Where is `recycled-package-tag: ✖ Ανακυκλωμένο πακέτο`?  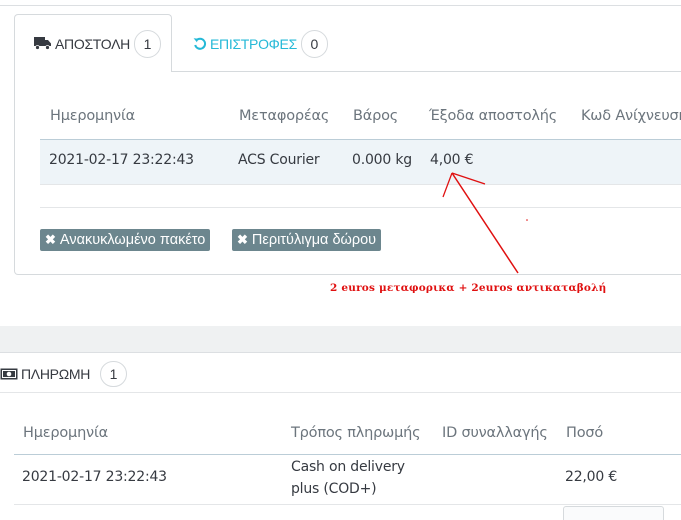
recycled-package-tag: ✖ Ανακυκλωμένο πακέτο is located at coordinates (125, 240).